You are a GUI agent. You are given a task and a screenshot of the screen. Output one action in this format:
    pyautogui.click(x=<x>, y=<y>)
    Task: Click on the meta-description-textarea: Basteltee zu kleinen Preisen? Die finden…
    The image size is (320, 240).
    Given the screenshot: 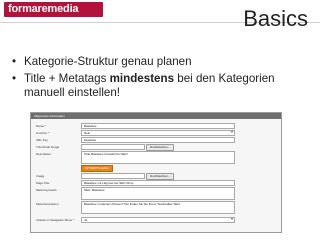 What is the action you would take?
    pyautogui.click(x=158, y=207)
    